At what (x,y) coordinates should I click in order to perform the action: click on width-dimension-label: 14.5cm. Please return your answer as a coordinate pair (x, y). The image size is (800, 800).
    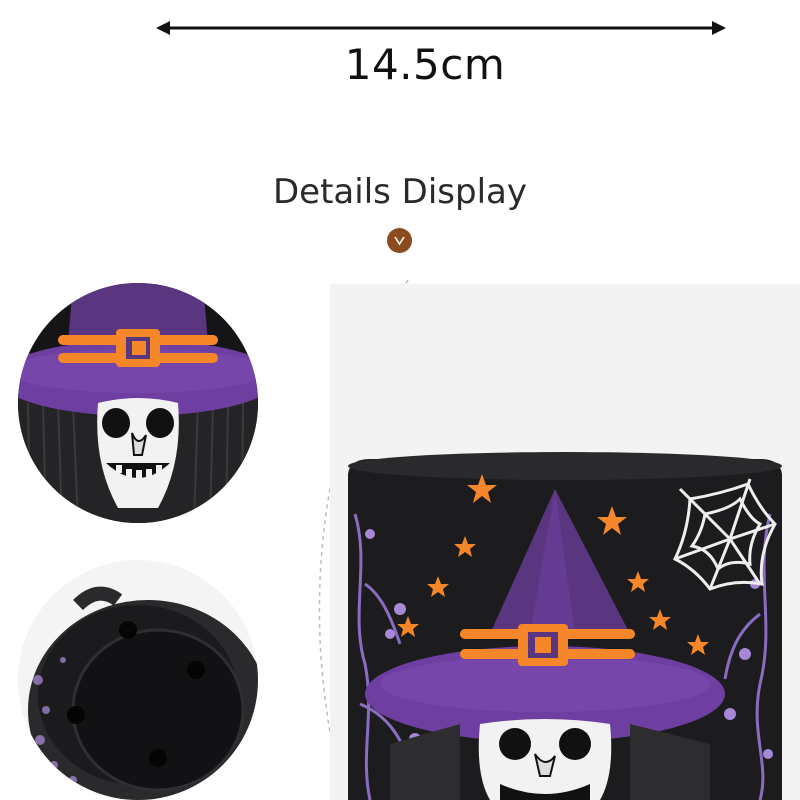
    Looking at the image, I should click on (425, 64).